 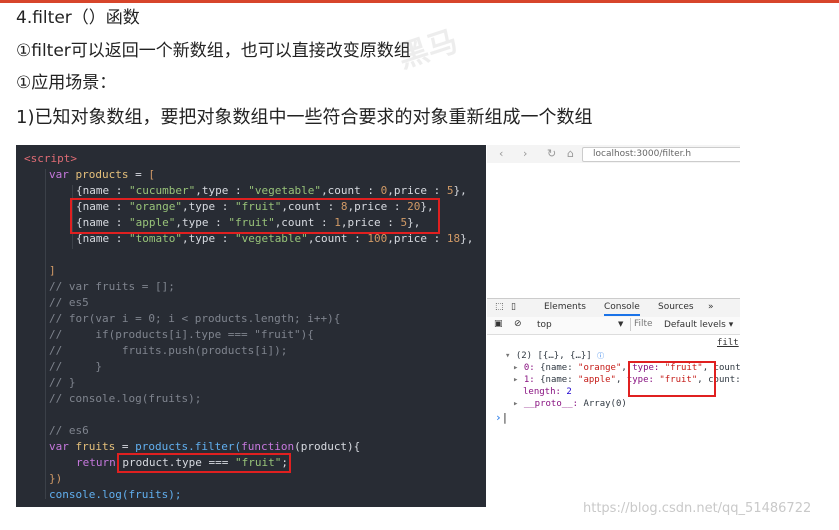 I want to click on page-viewport, so click(x=613, y=230).